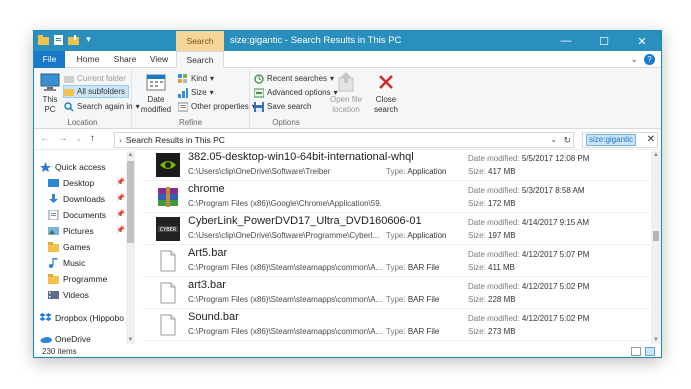  Describe the element at coordinates (427, 235) in the screenshot. I see `type-value: Application` at that location.